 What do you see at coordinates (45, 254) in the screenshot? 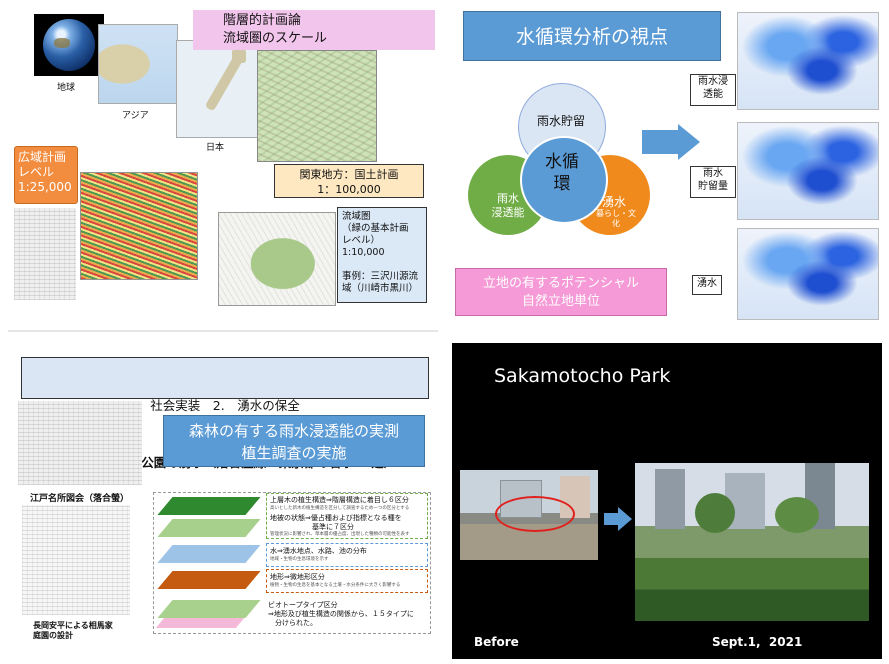
I see `old-land-use-map` at bounding box center [45, 254].